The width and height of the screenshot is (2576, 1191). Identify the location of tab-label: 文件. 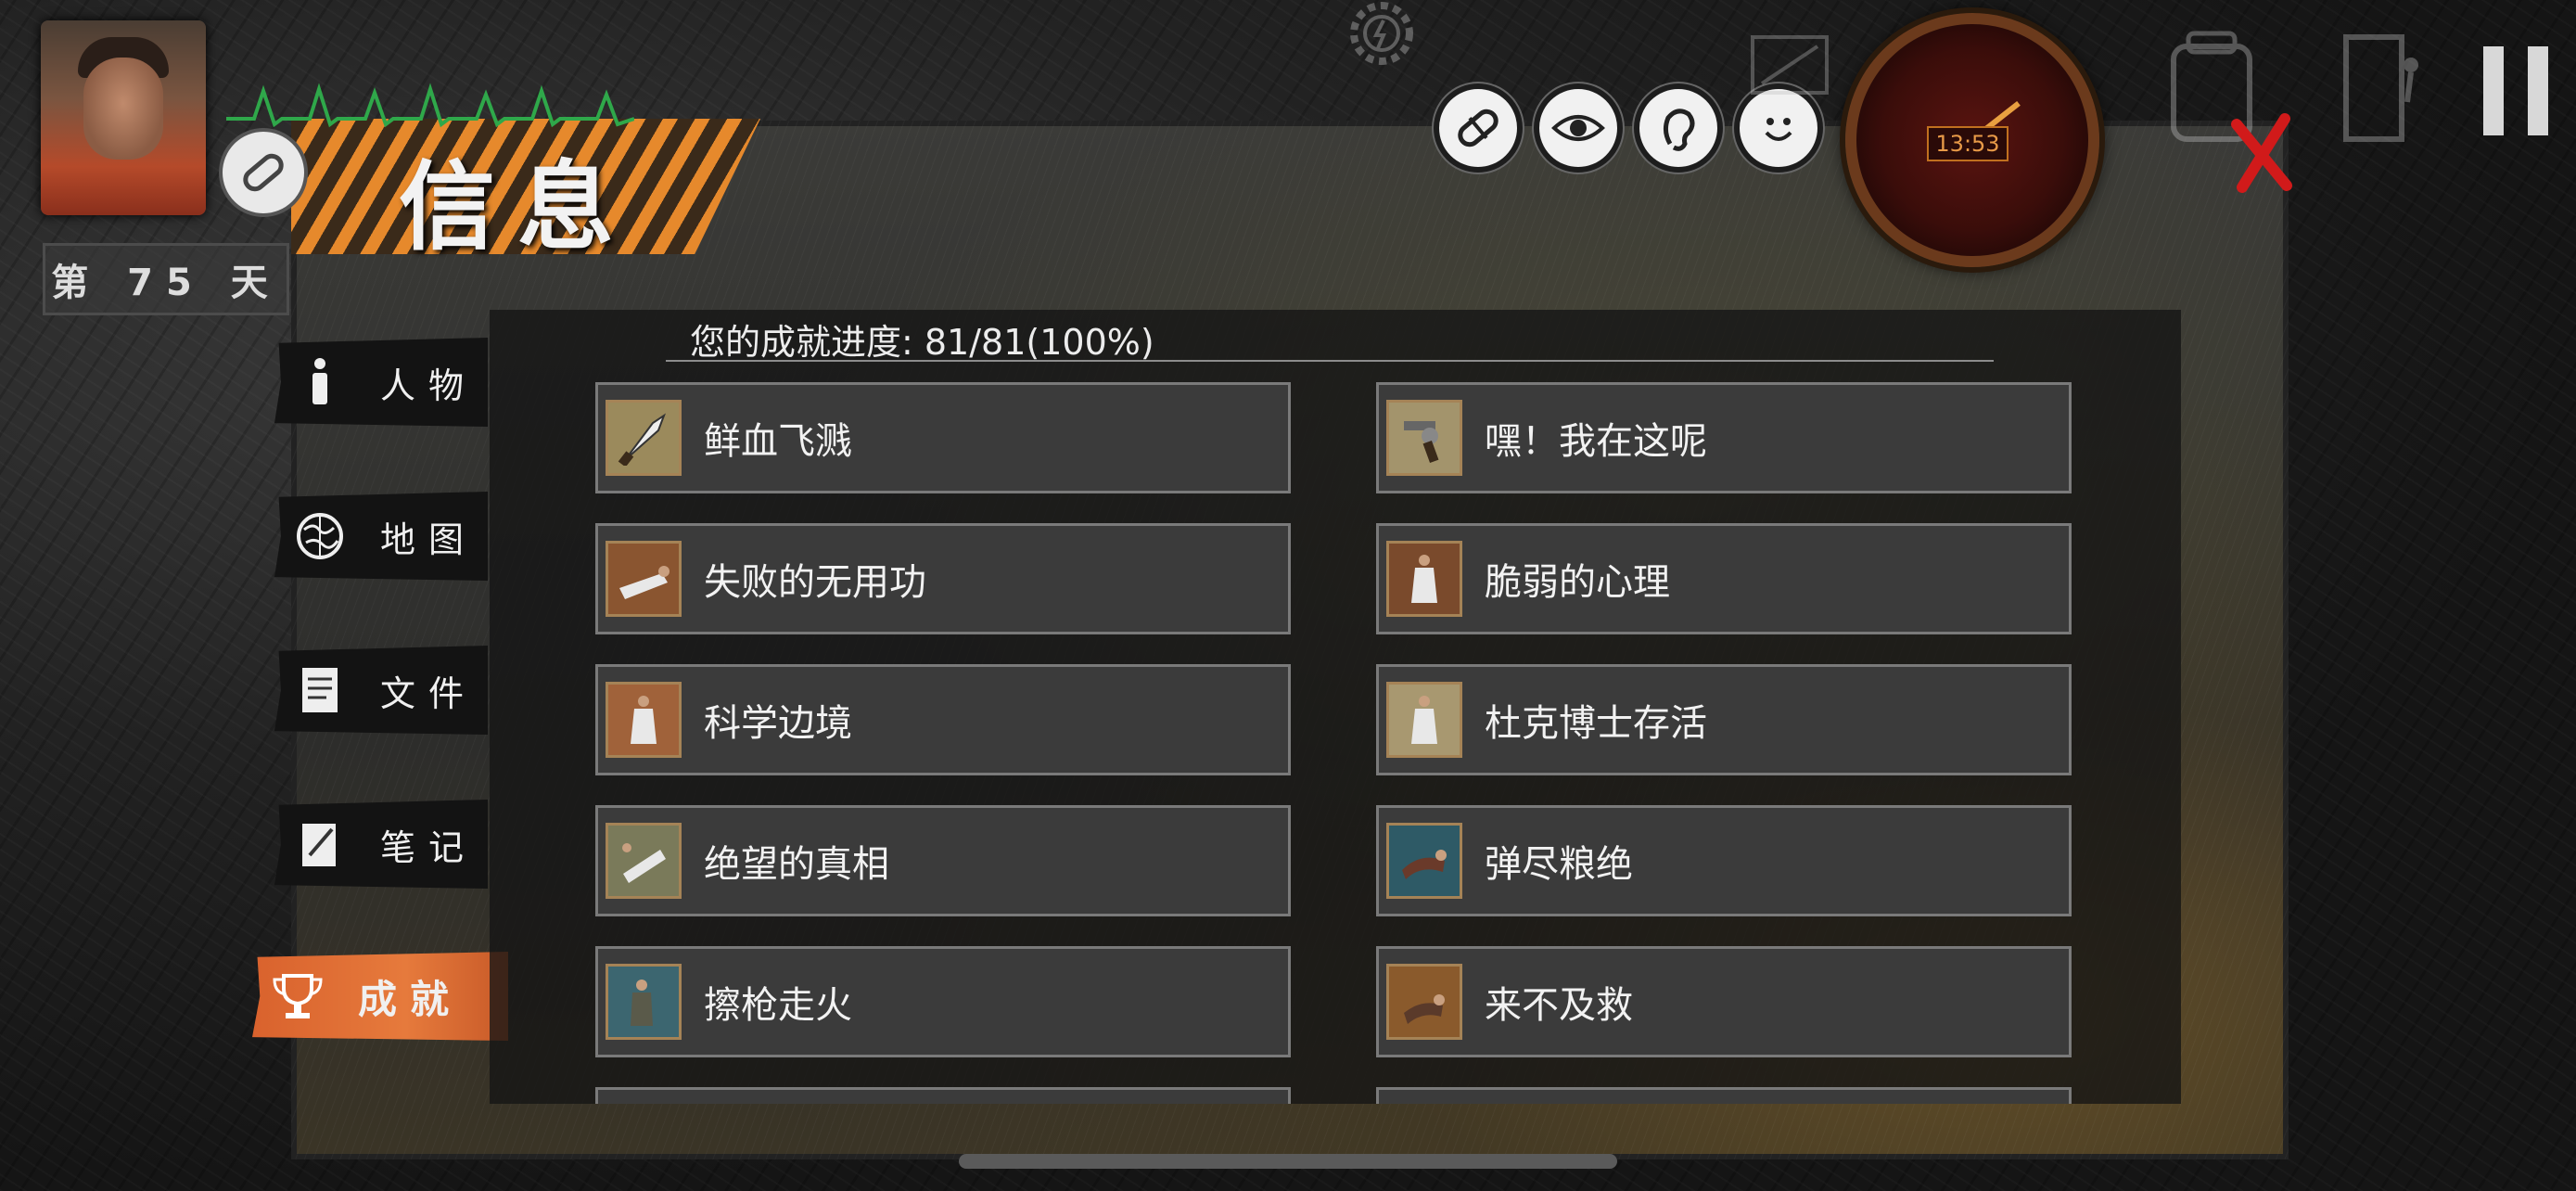
(429, 693).